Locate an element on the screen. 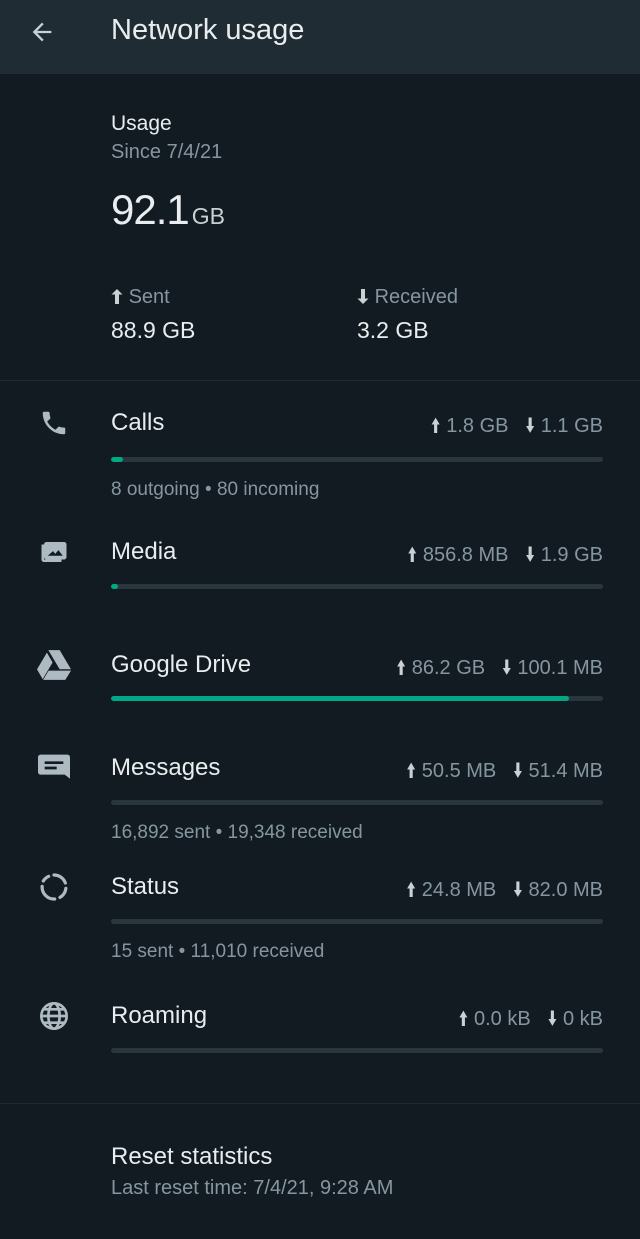  category-google-drive: Google Drive 🠙 86.2 GB 🠛 100.1 MB is located at coordinates (320, 682).